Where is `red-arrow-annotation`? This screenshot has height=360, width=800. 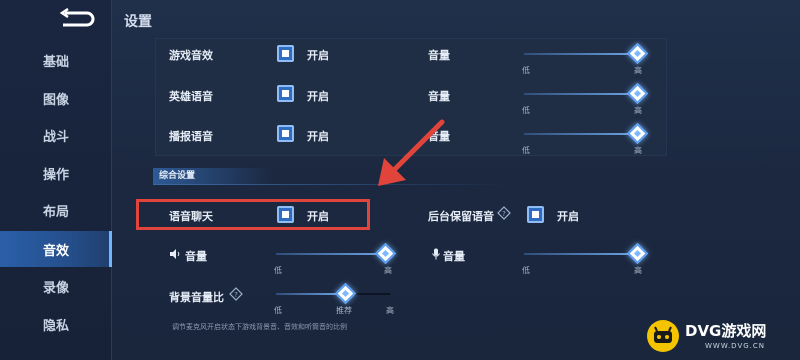
red-arrow-annotation is located at coordinates (411, 152).